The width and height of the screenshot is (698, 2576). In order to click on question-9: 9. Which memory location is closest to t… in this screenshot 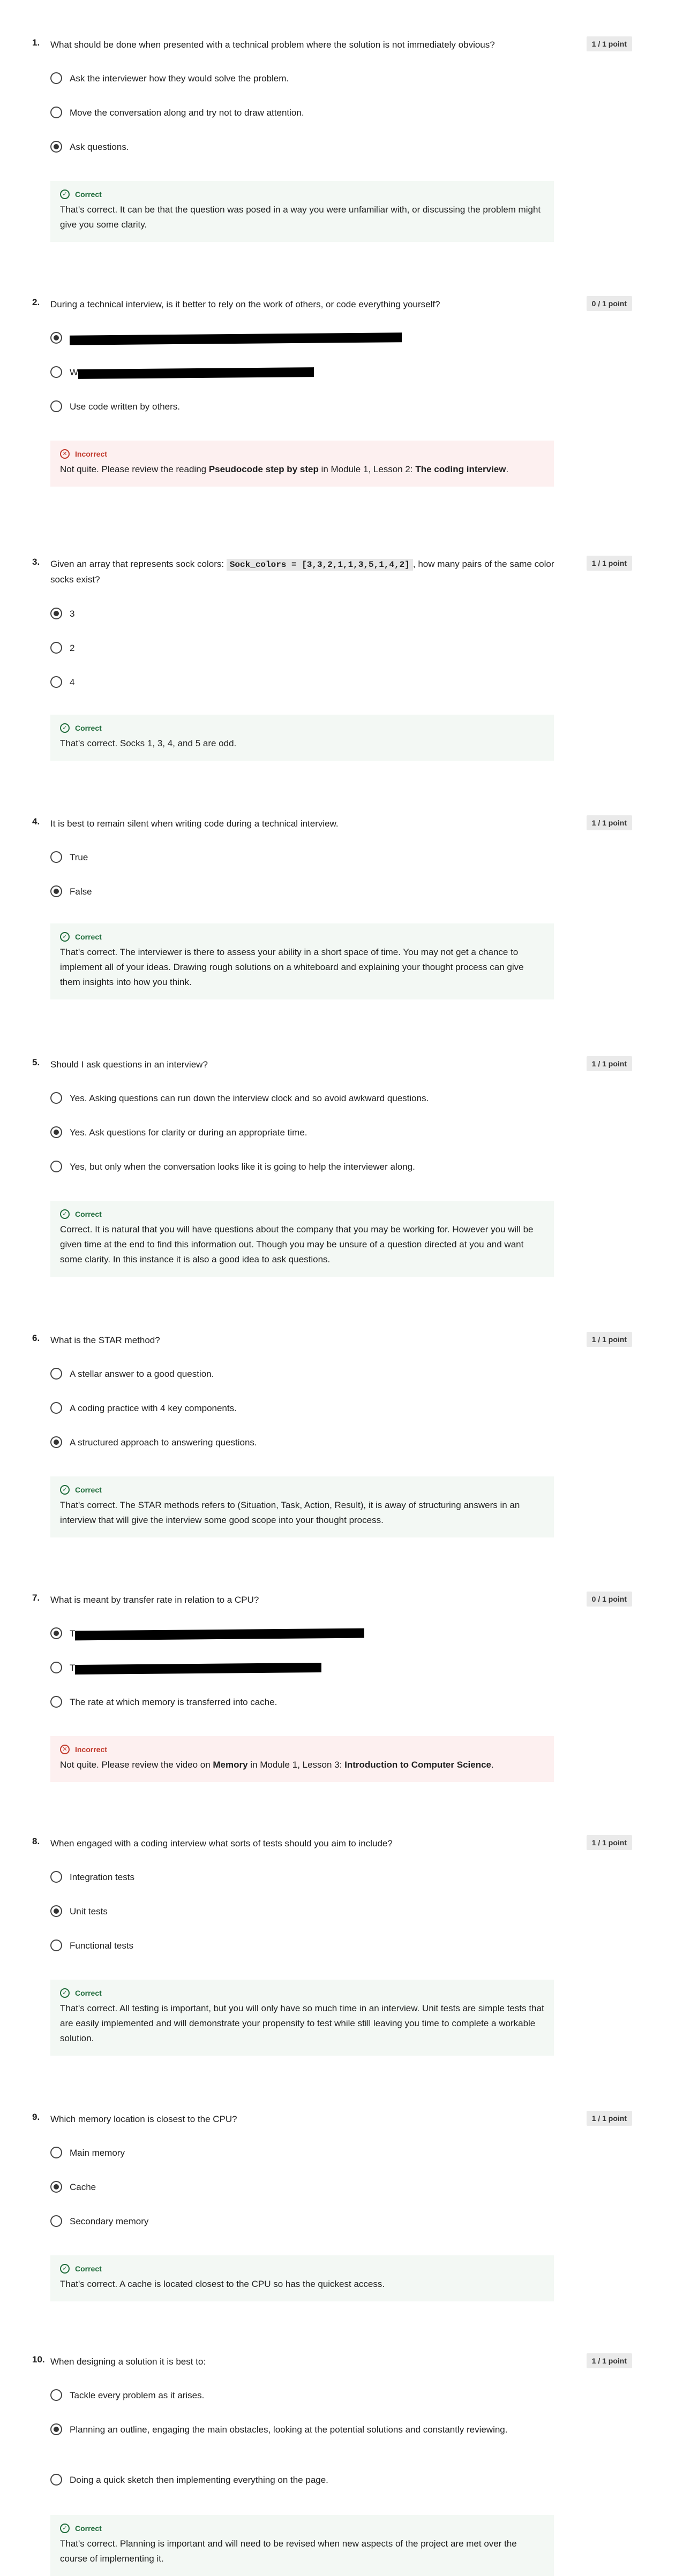, I will do `click(332, 2206)`.